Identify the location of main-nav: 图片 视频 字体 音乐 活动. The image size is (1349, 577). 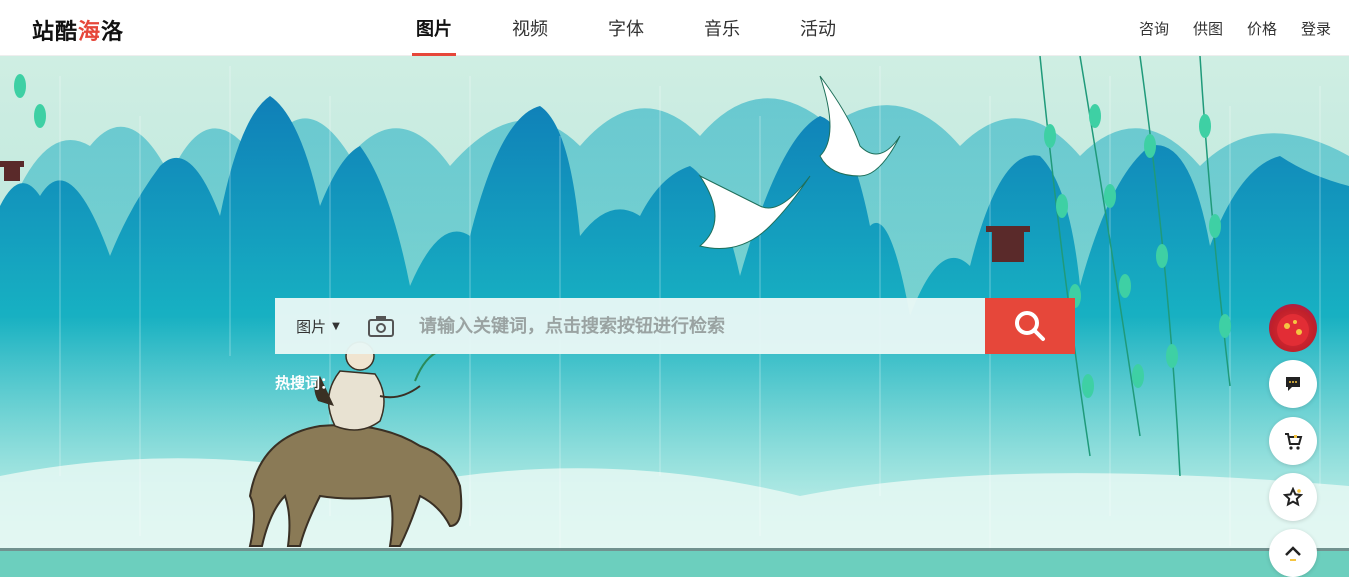
(626, 28).